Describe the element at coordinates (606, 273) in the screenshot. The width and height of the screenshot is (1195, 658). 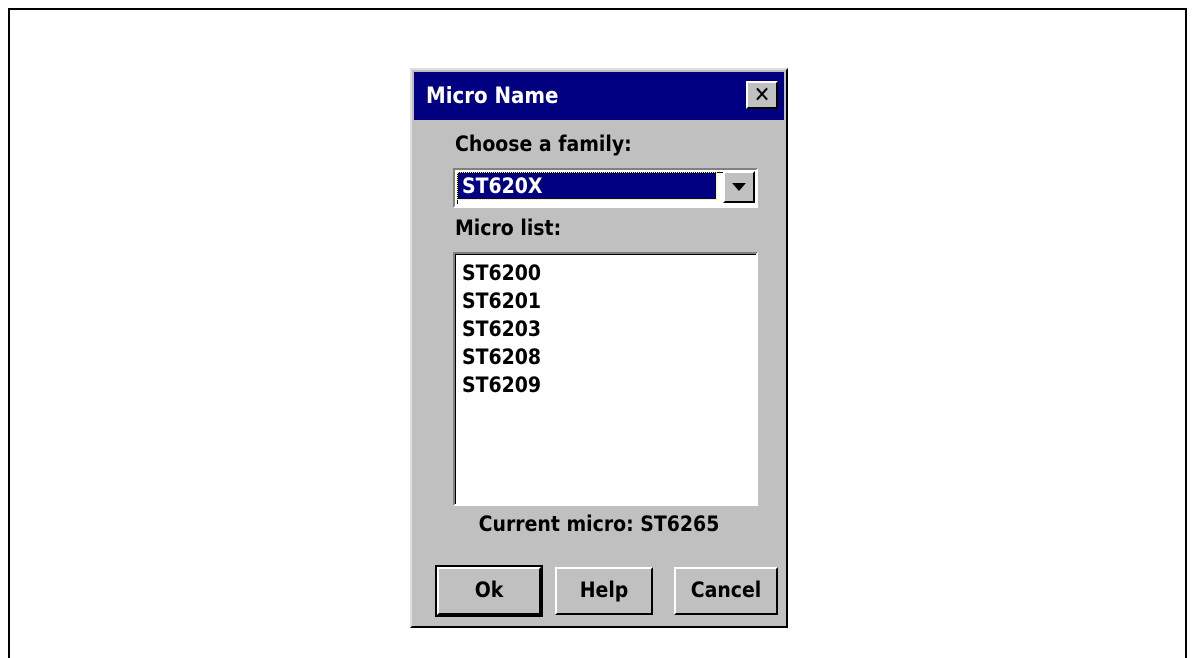
I see `list-item: ST6200` at that location.